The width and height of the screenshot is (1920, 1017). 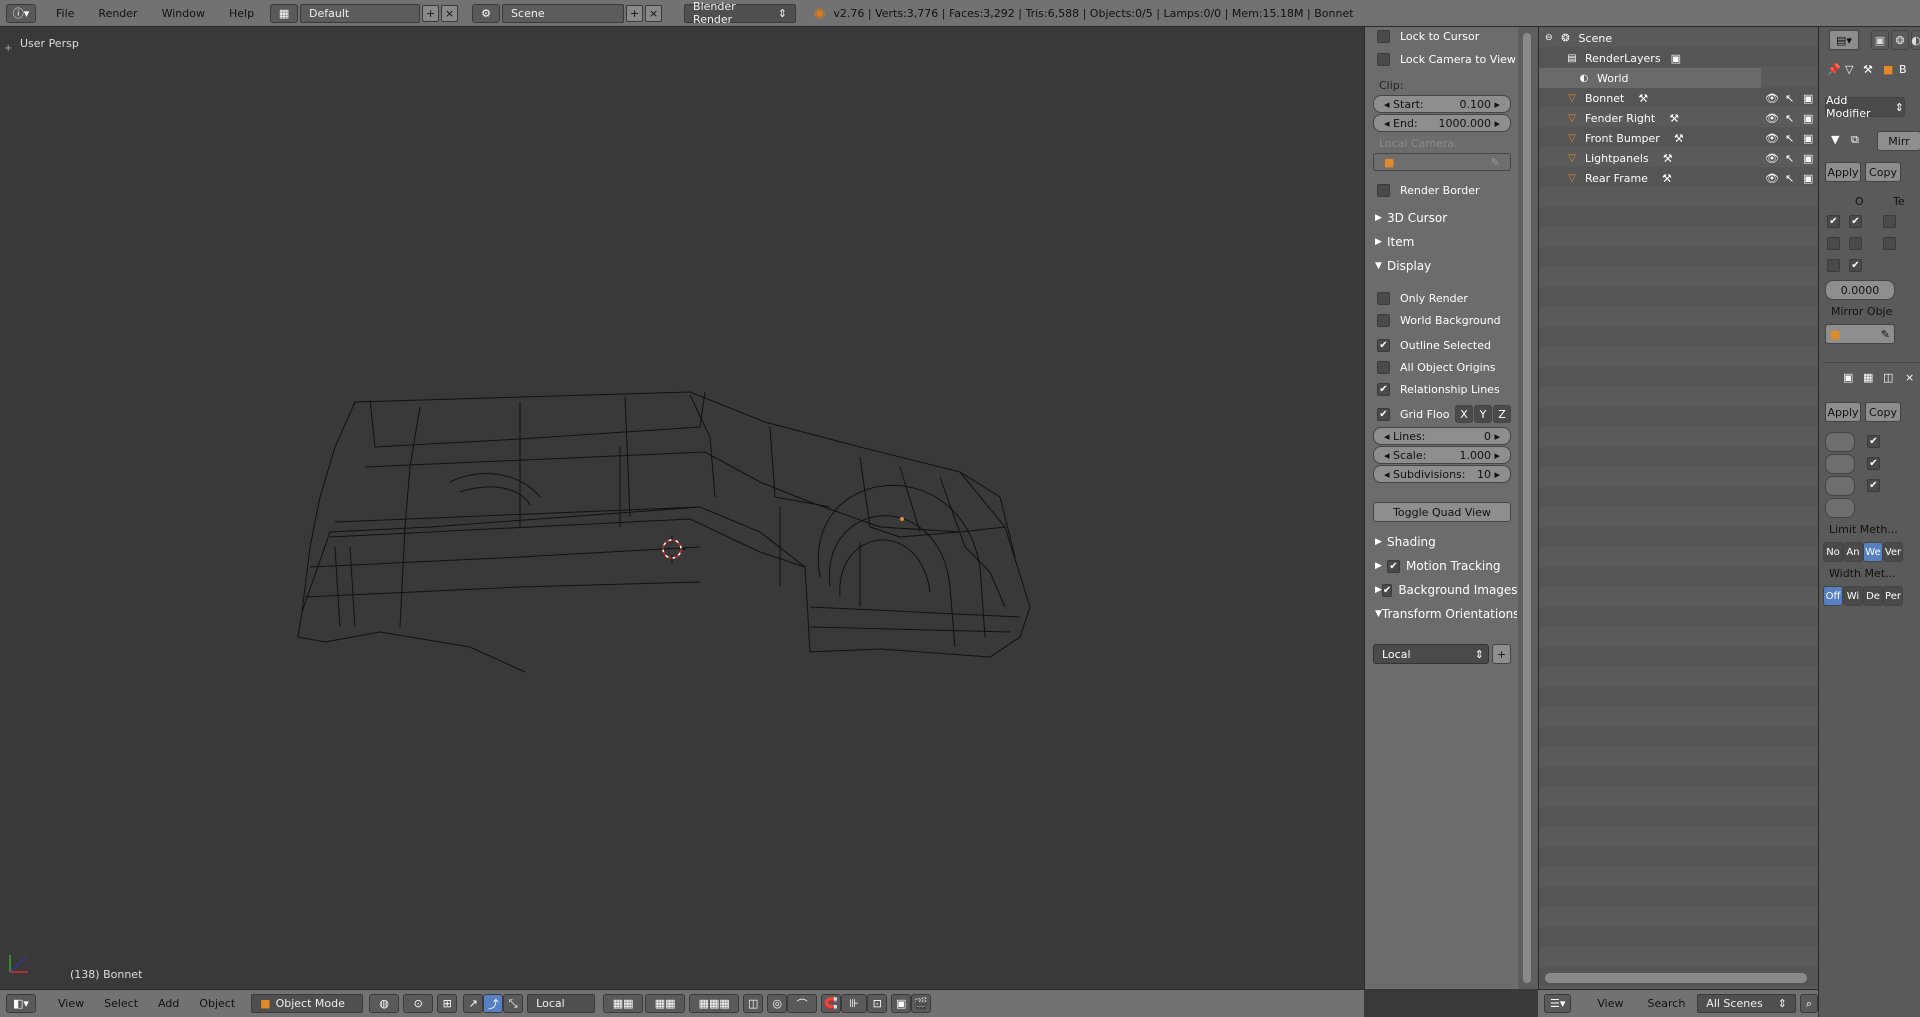 What do you see at coordinates (623, 1003) in the screenshot?
I see `layers-grid-a: ▦▦` at bounding box center [623, 1003].